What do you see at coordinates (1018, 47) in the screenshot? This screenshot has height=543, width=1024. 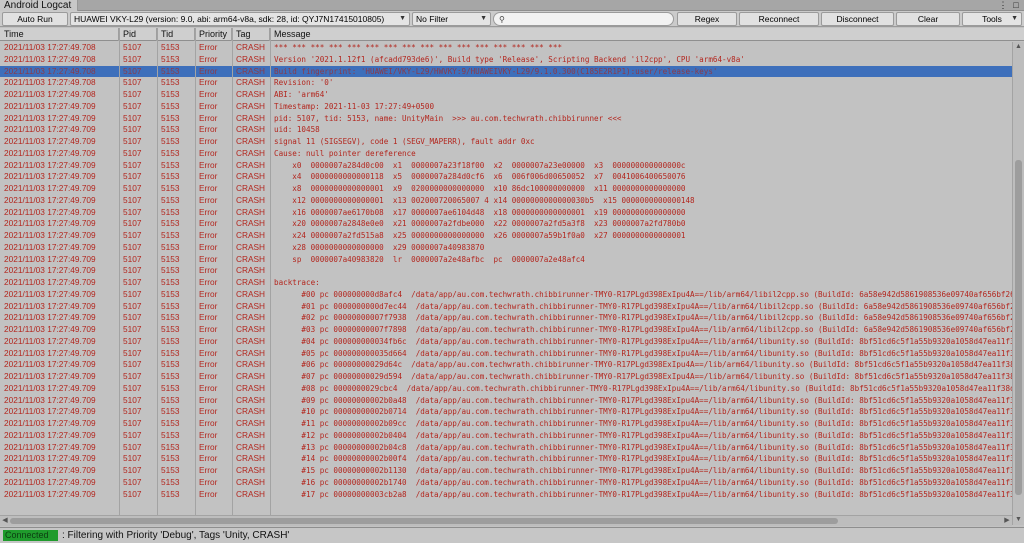 I see `scroll-up-icon: ▲` at bounding box center [1018, 47].